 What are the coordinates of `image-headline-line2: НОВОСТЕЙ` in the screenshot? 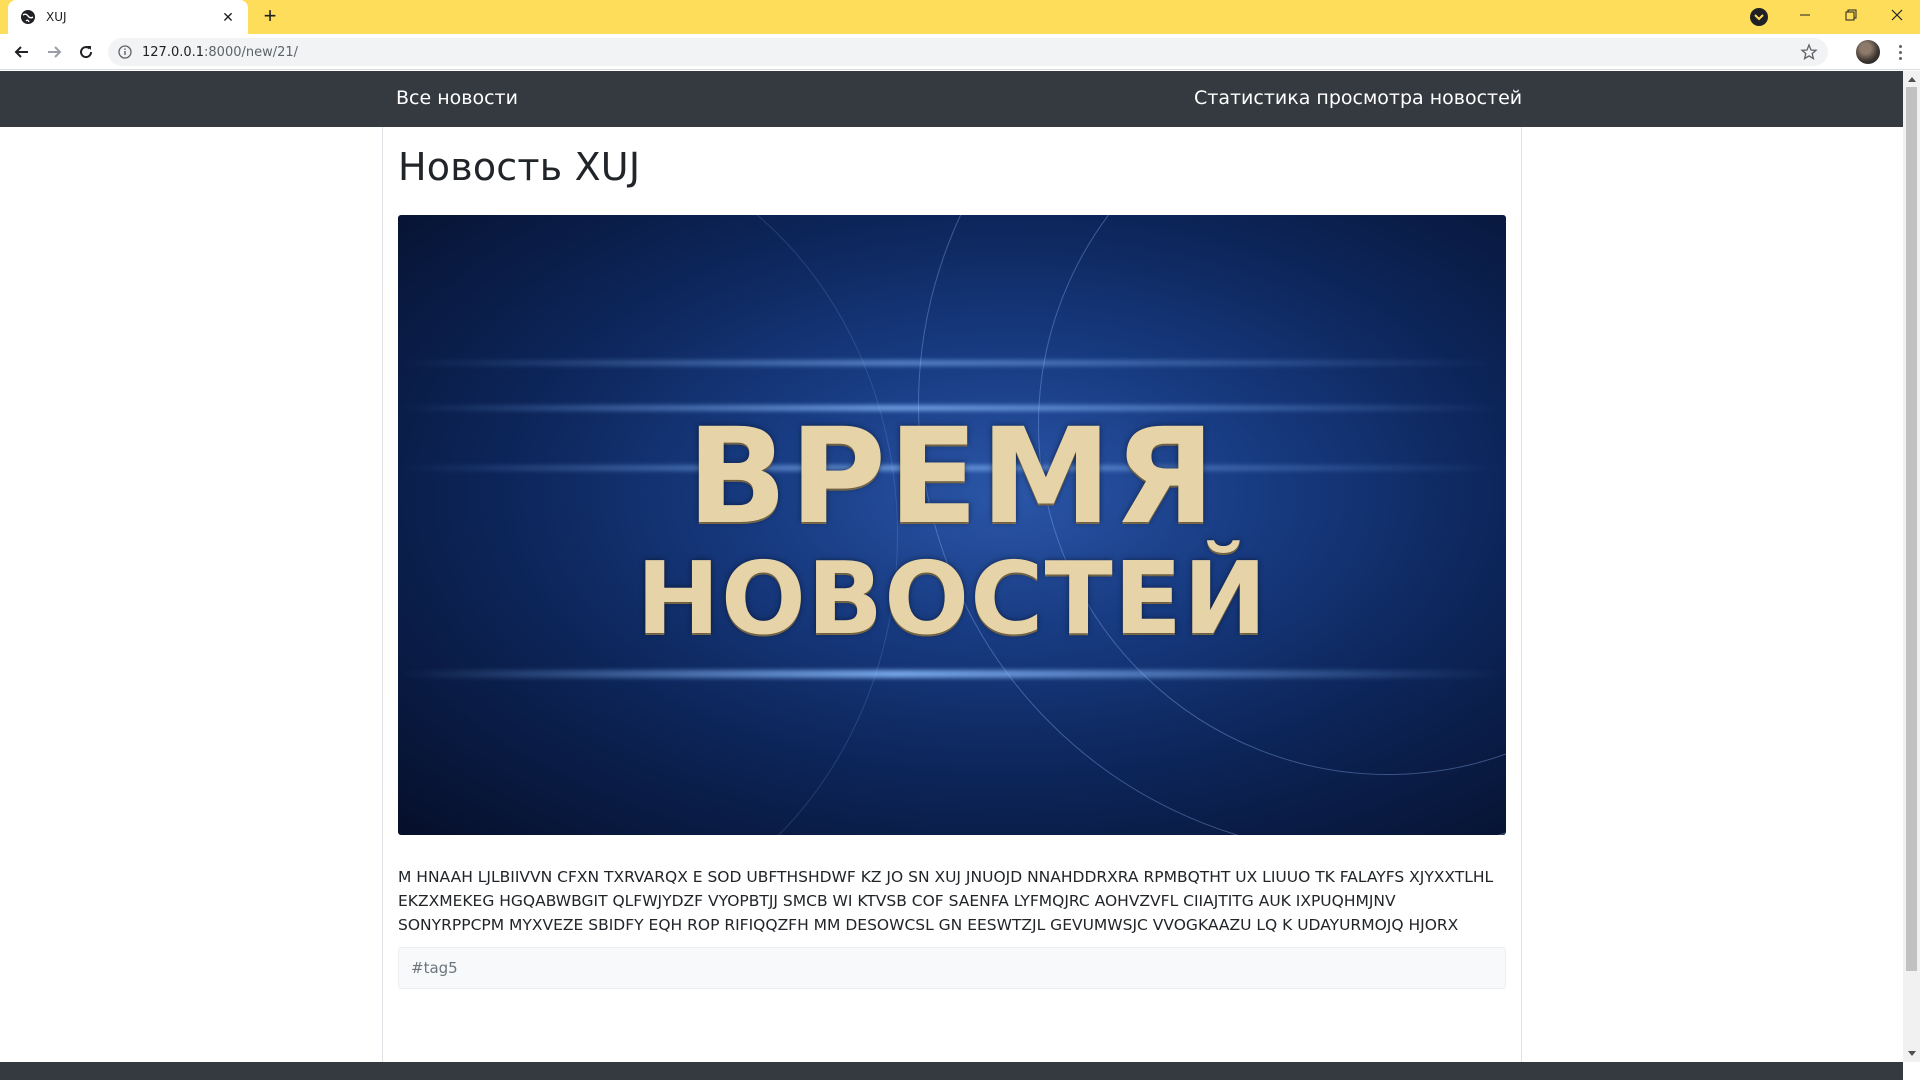 It's located at (952, 598).